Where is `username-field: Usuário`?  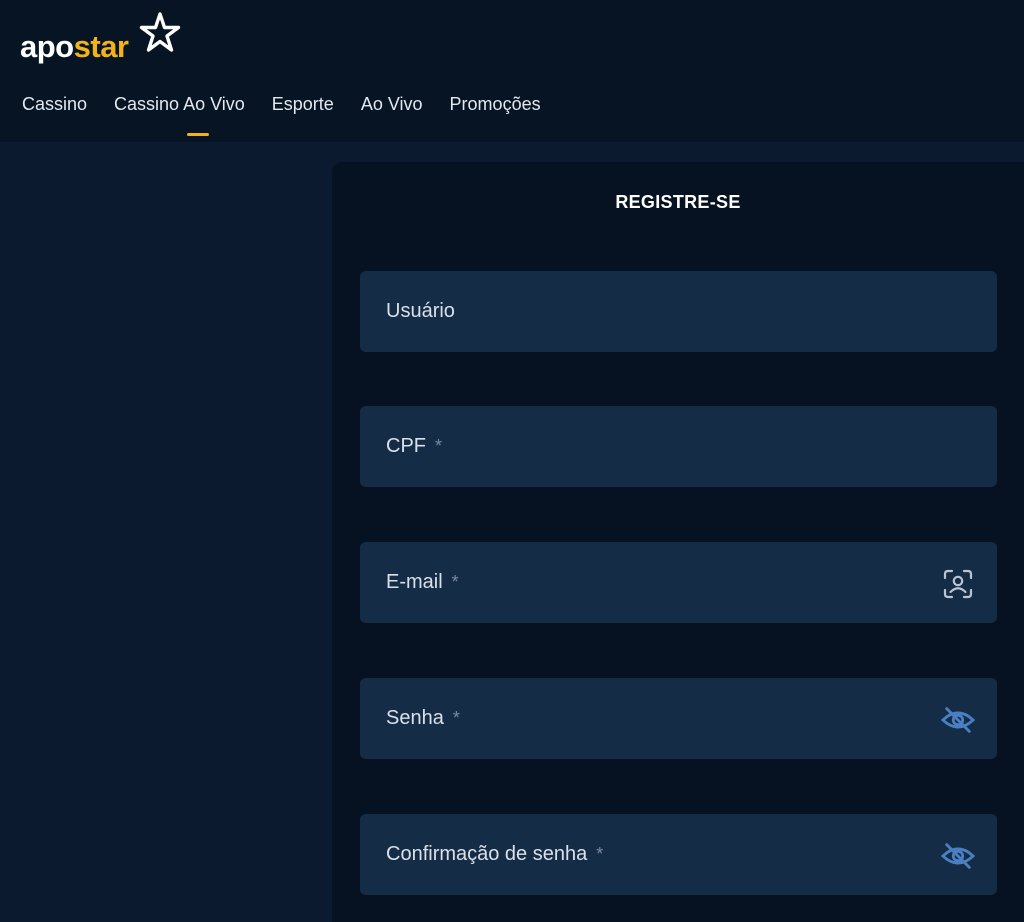
username-field: Usuário is located at coordinates (678, 311).